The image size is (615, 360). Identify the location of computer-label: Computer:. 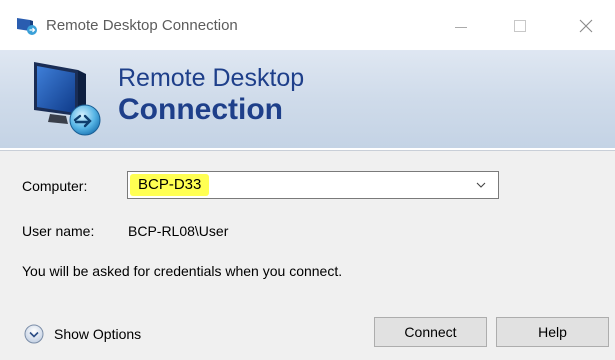
(55, 186).